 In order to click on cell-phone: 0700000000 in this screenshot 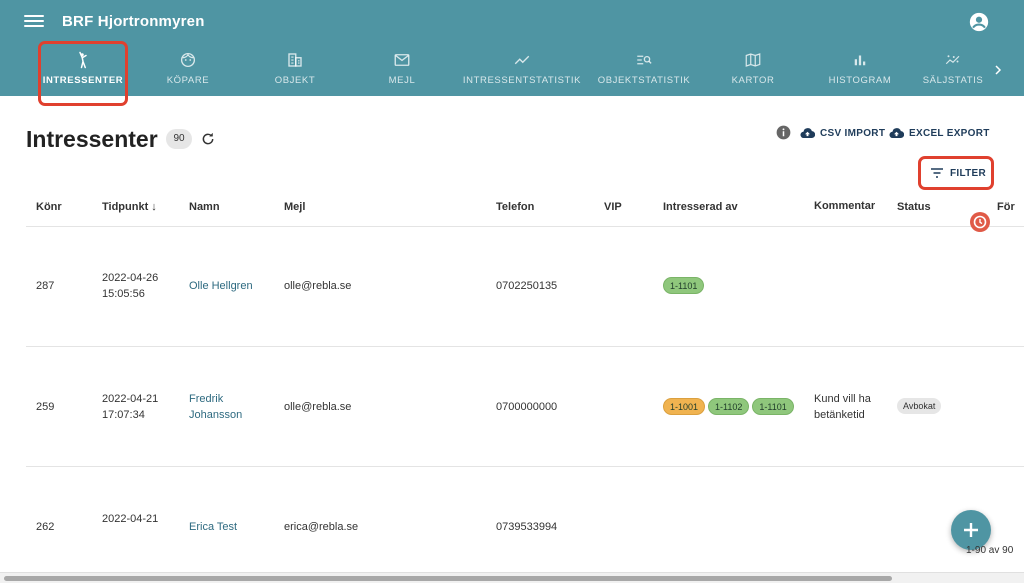, I will do `click(527, 407)`.